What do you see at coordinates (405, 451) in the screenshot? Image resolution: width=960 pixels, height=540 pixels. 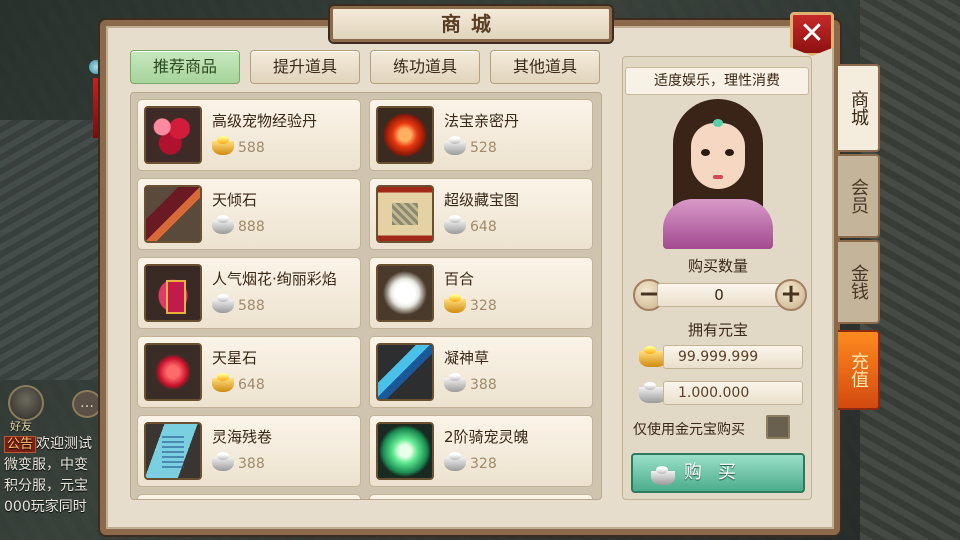 I see `mount-soul-icon` at bounding box center [405, 451].